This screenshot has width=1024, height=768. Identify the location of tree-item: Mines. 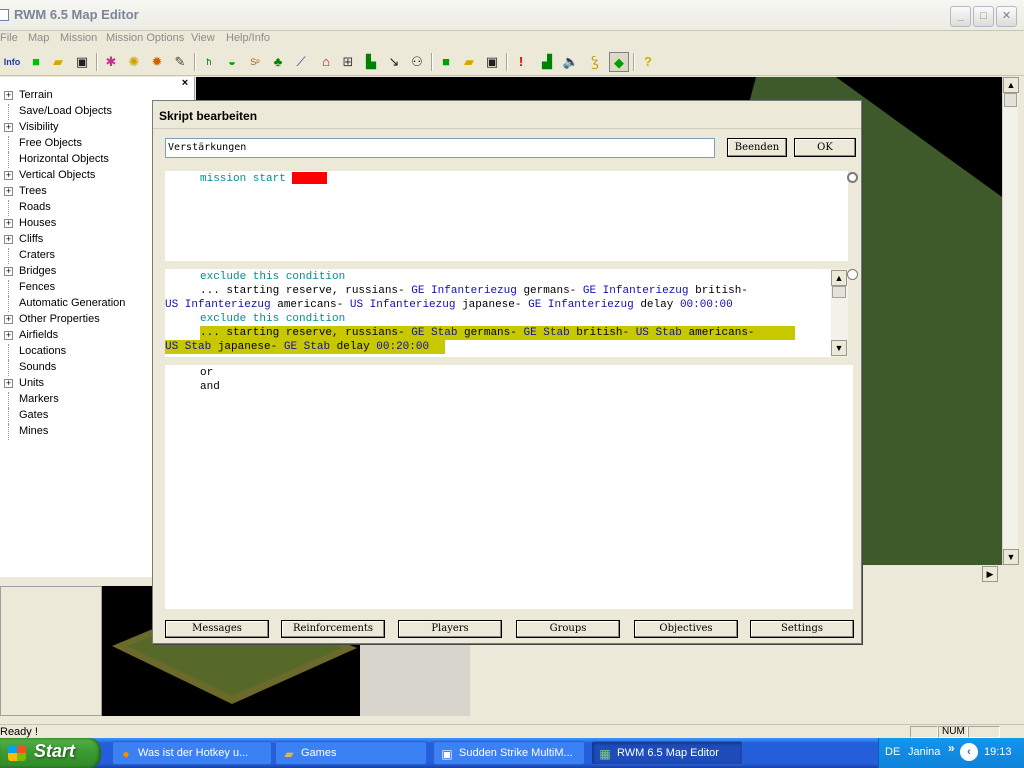
(79, 432).